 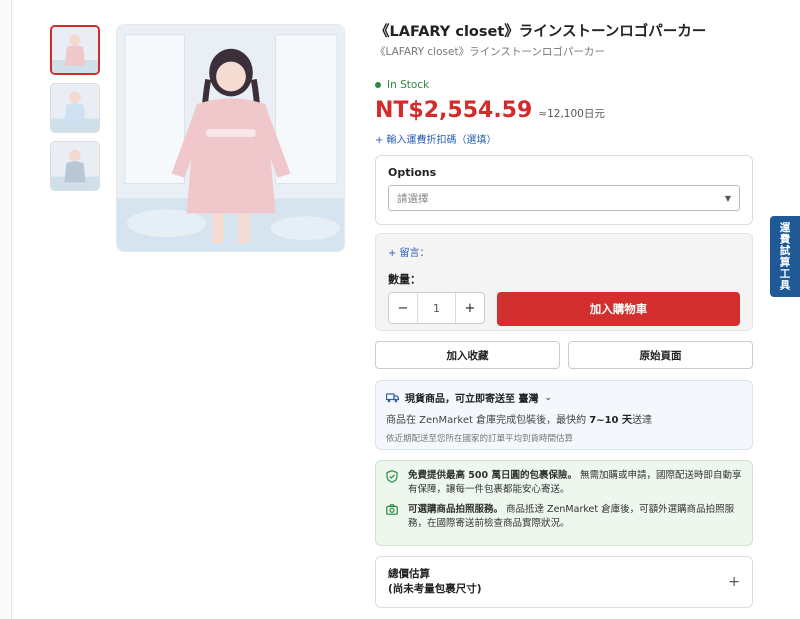 I want to click on increase-button: +, so click(x=470, y=308).